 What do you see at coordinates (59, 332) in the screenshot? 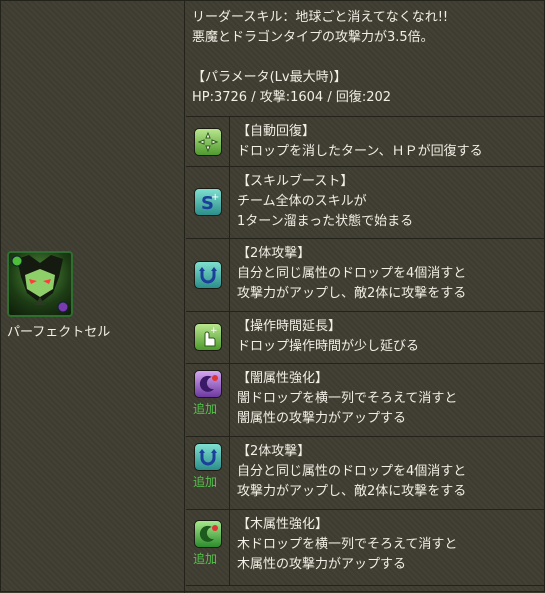
I see `monster-name: パーフェクトセル` at bounding box center [59, 332].